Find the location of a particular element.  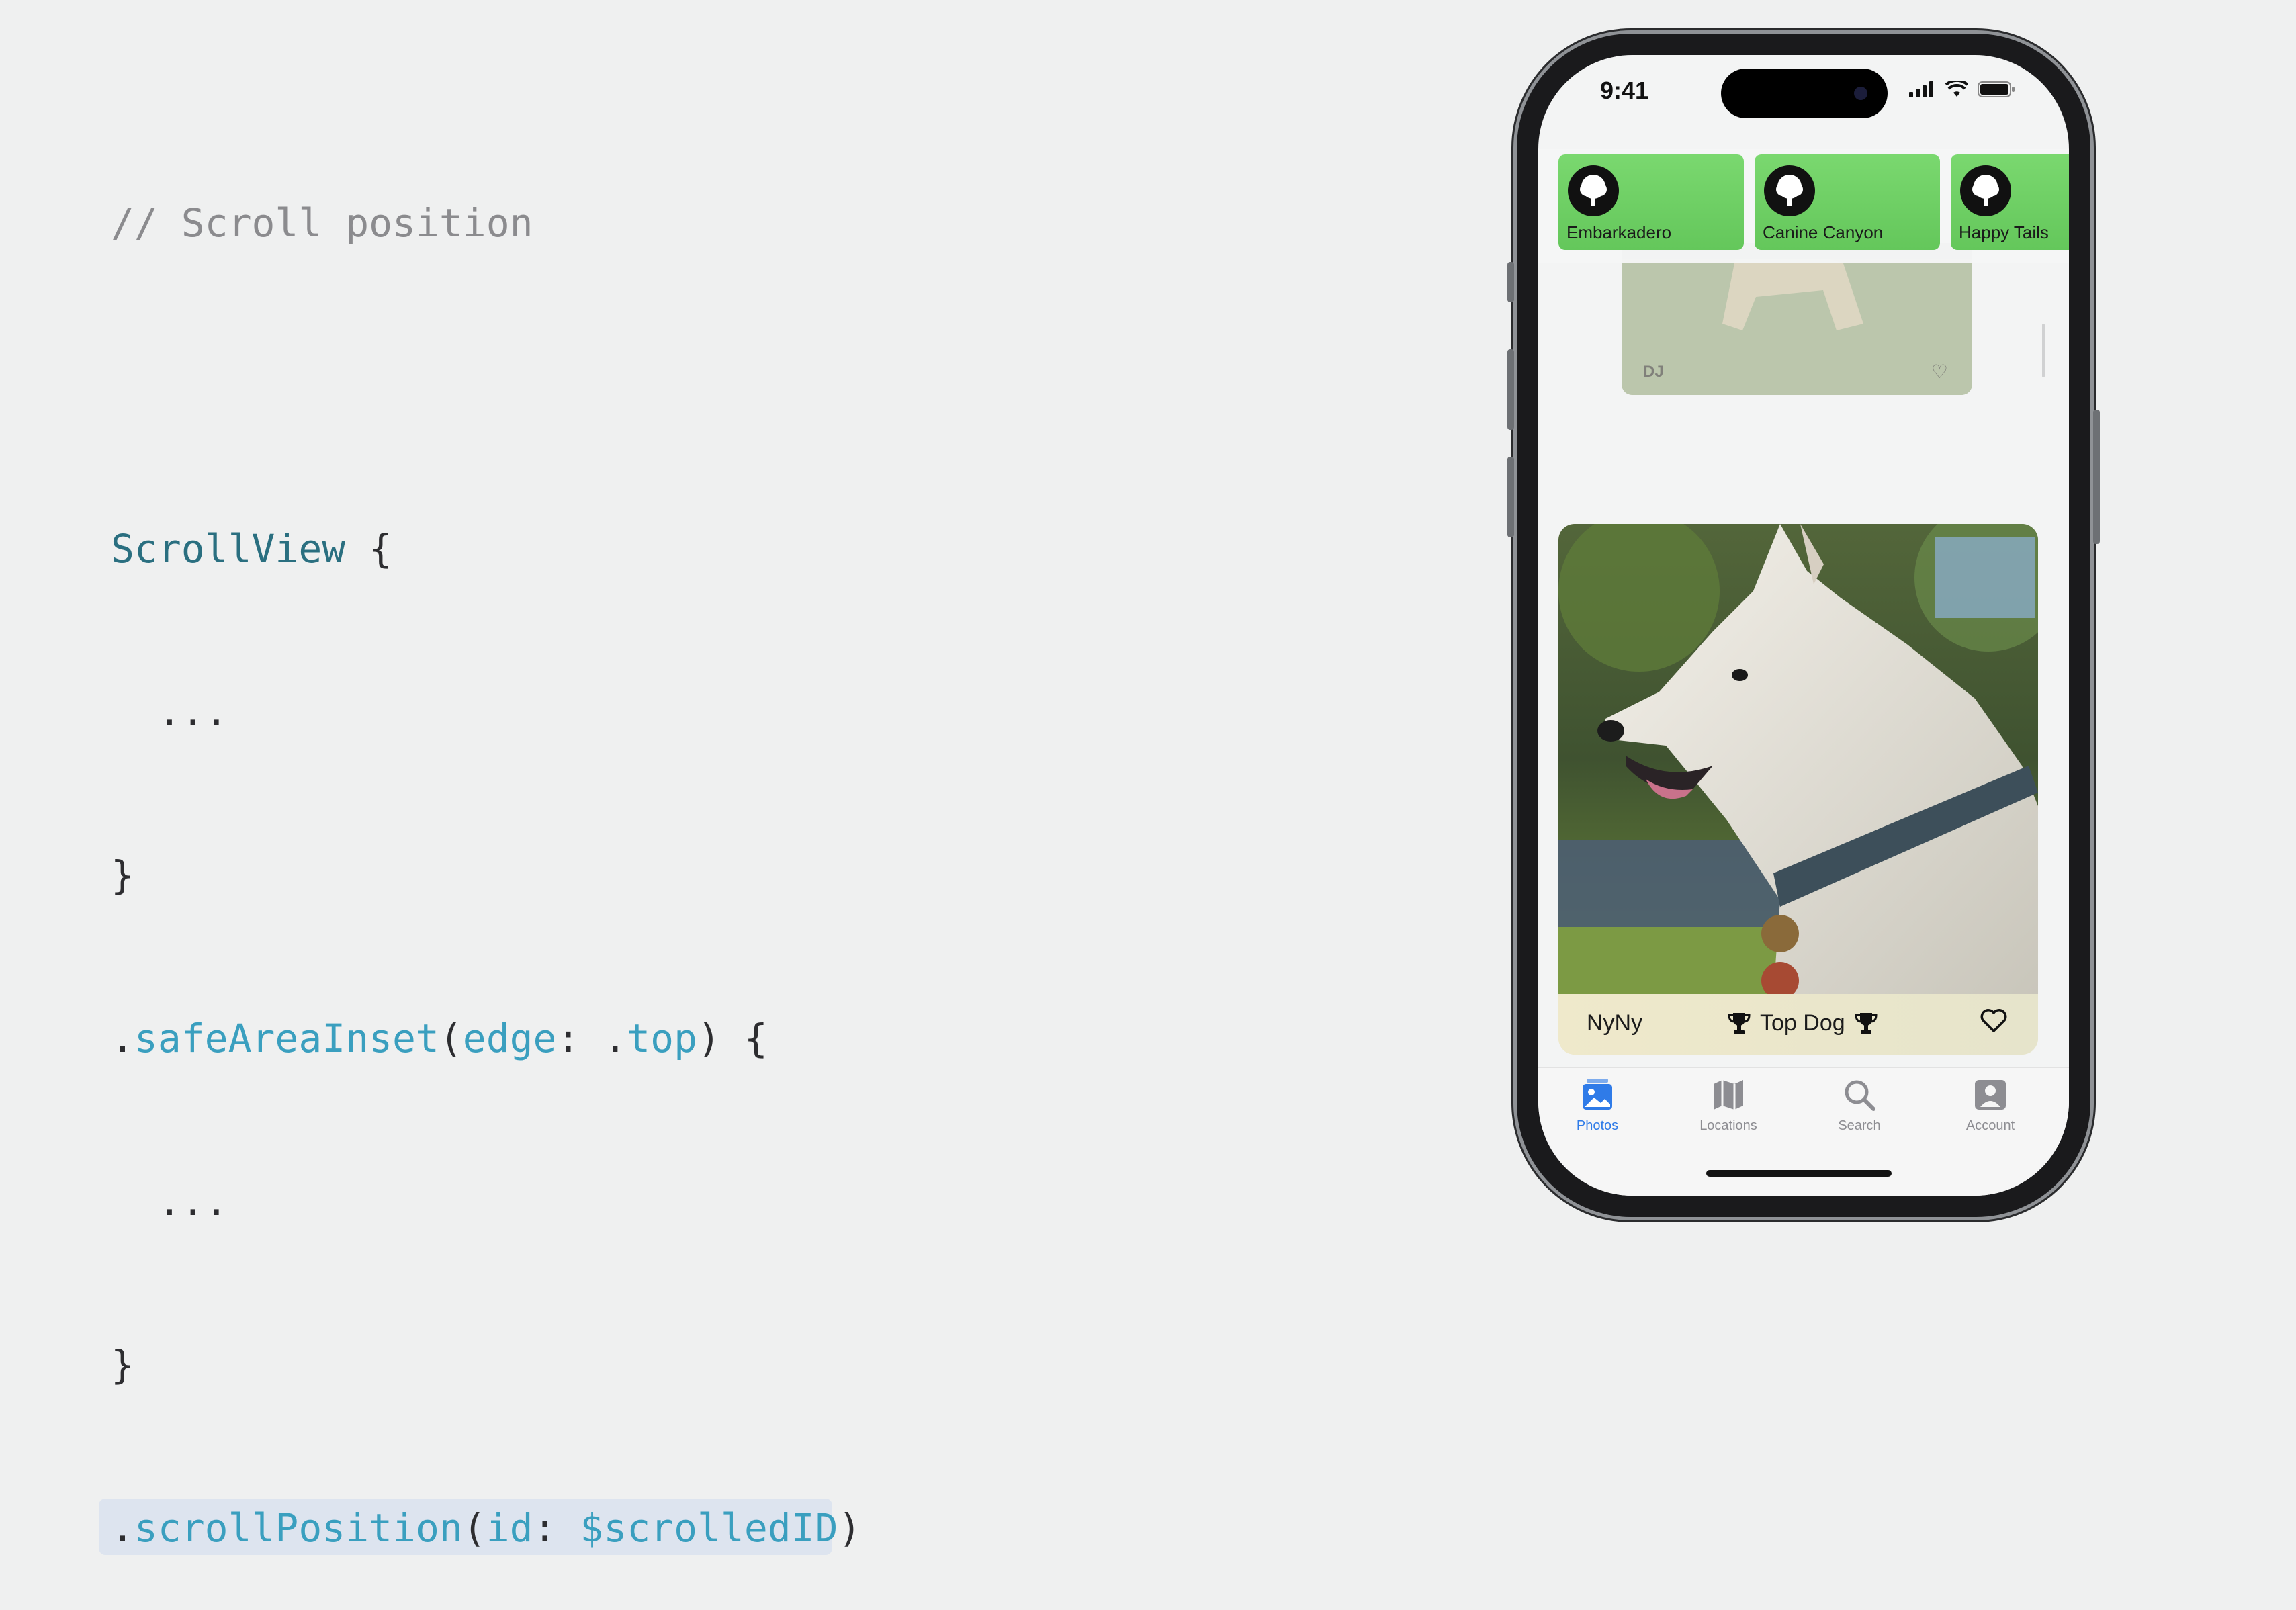

code-token: scrollPosition is located at coordinates (298, 1528).